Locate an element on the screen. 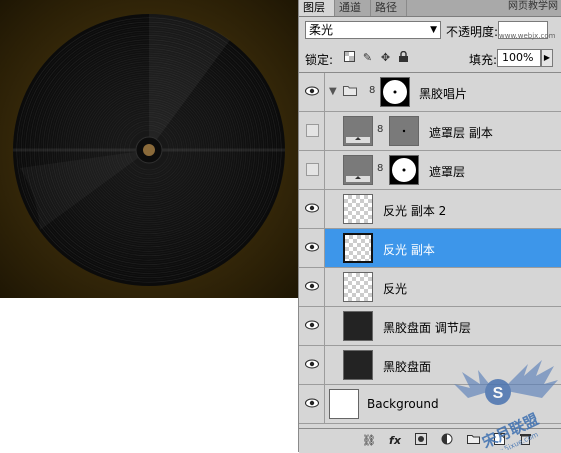  lock-brush-icon: ✎ is located at coordinates (367, 57).